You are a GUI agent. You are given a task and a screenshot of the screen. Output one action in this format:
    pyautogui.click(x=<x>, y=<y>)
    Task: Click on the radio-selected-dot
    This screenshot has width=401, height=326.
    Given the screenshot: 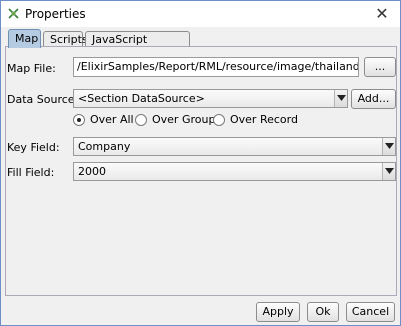 What is the action you would take?
    pyautogui.click(x=79, y=120)
    